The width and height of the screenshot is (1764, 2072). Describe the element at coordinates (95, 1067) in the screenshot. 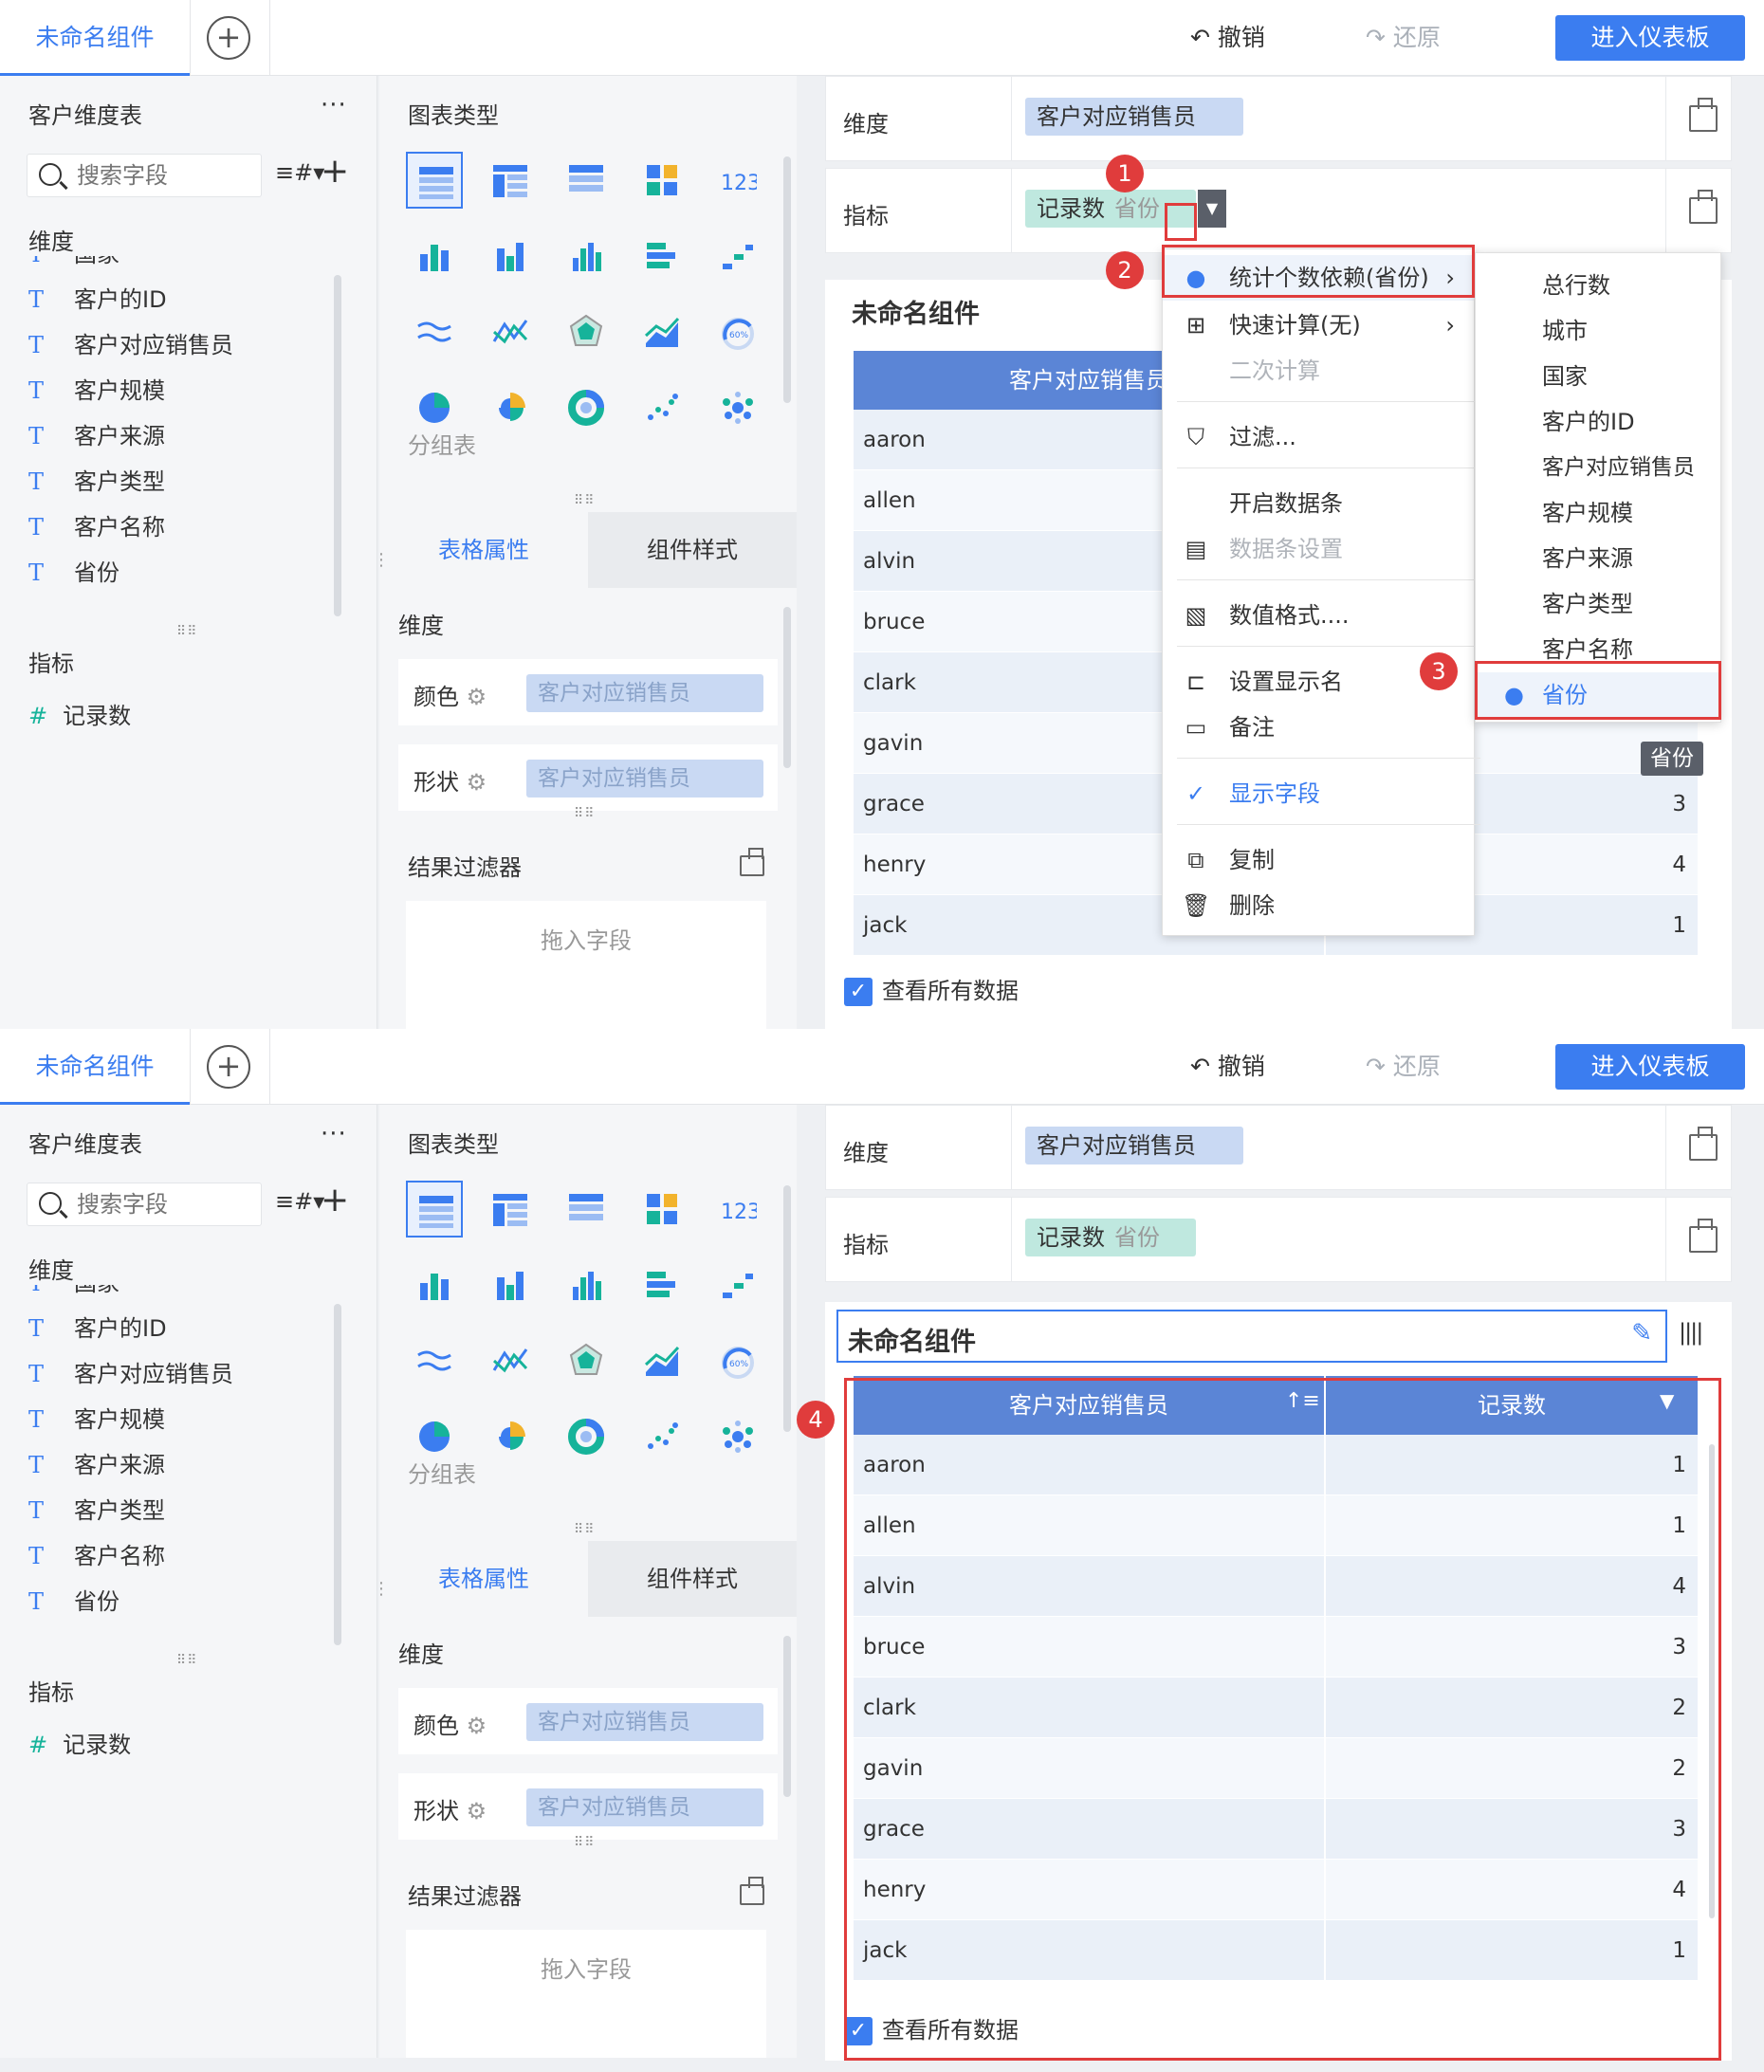

I see `component-tab: 未命名组件` at that location.